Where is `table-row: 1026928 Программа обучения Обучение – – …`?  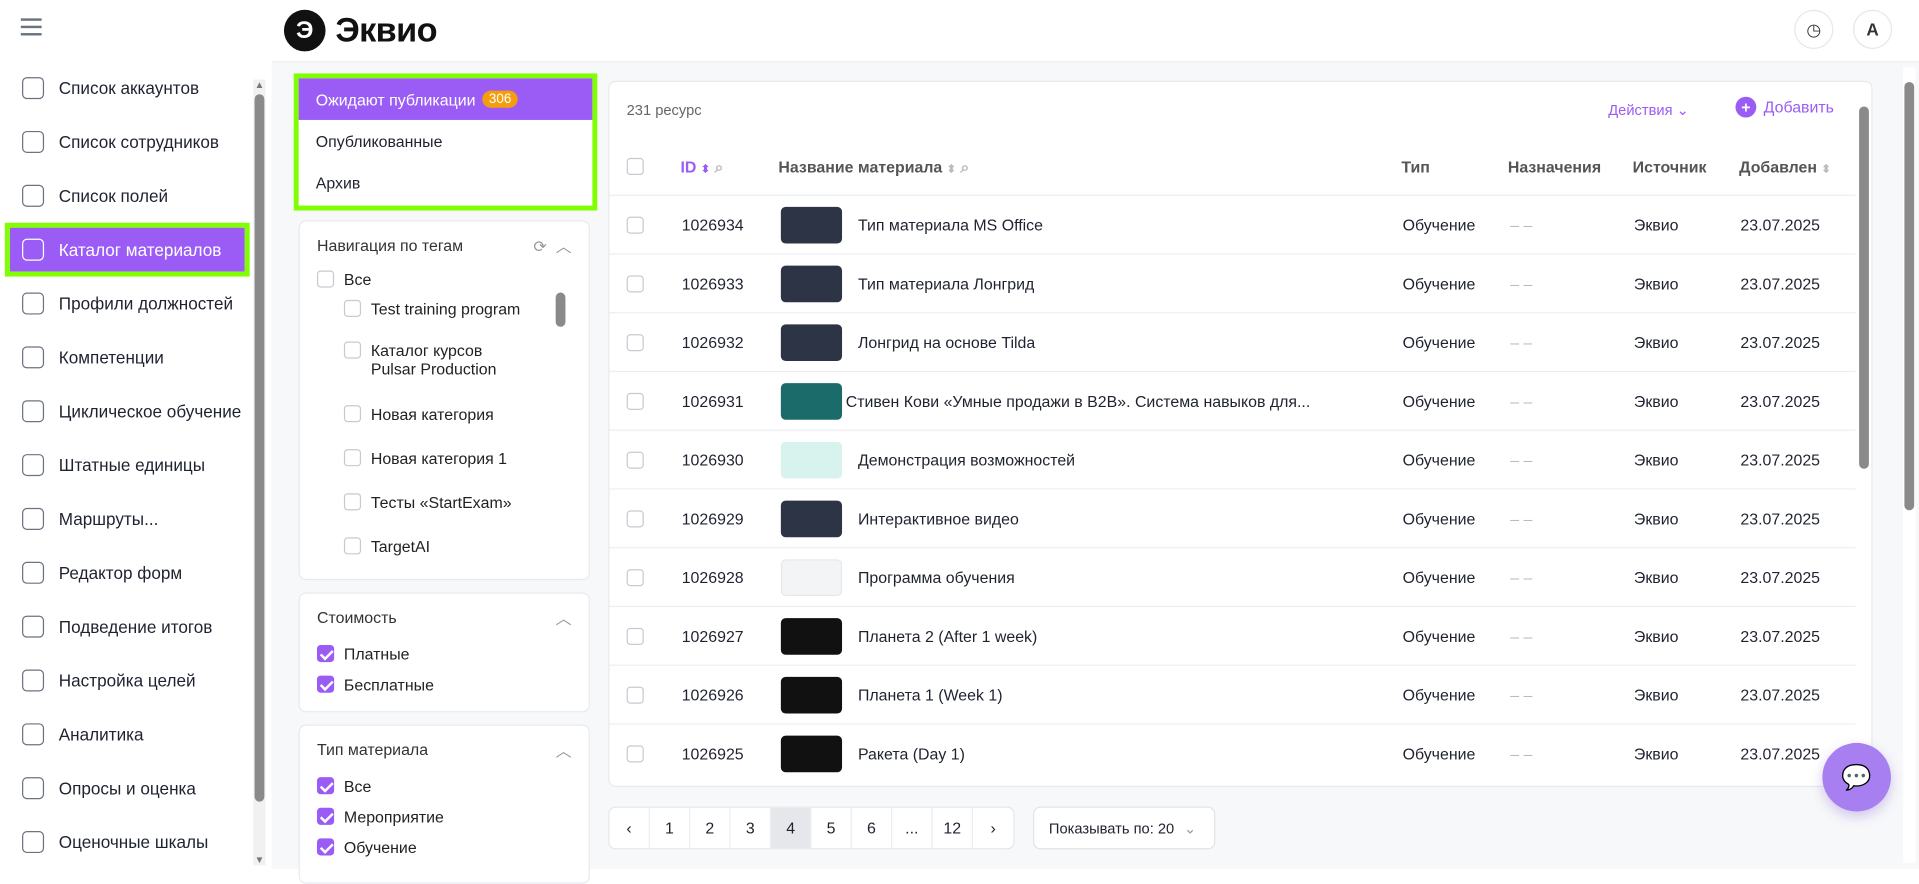 table-row: 1026928 Программа обучения Обучение – – … is located at coordinates (1232, 576).